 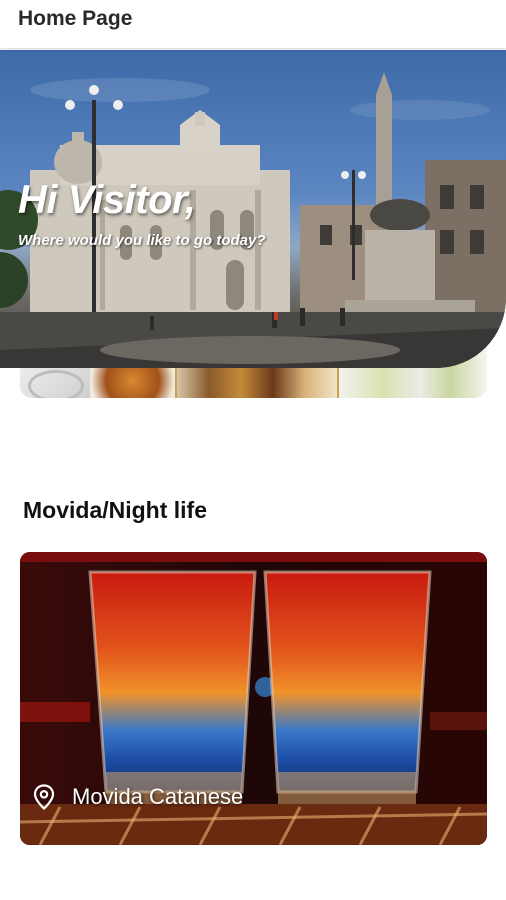 I want to click on page-title: Home Page, so click(x=75, y=18).